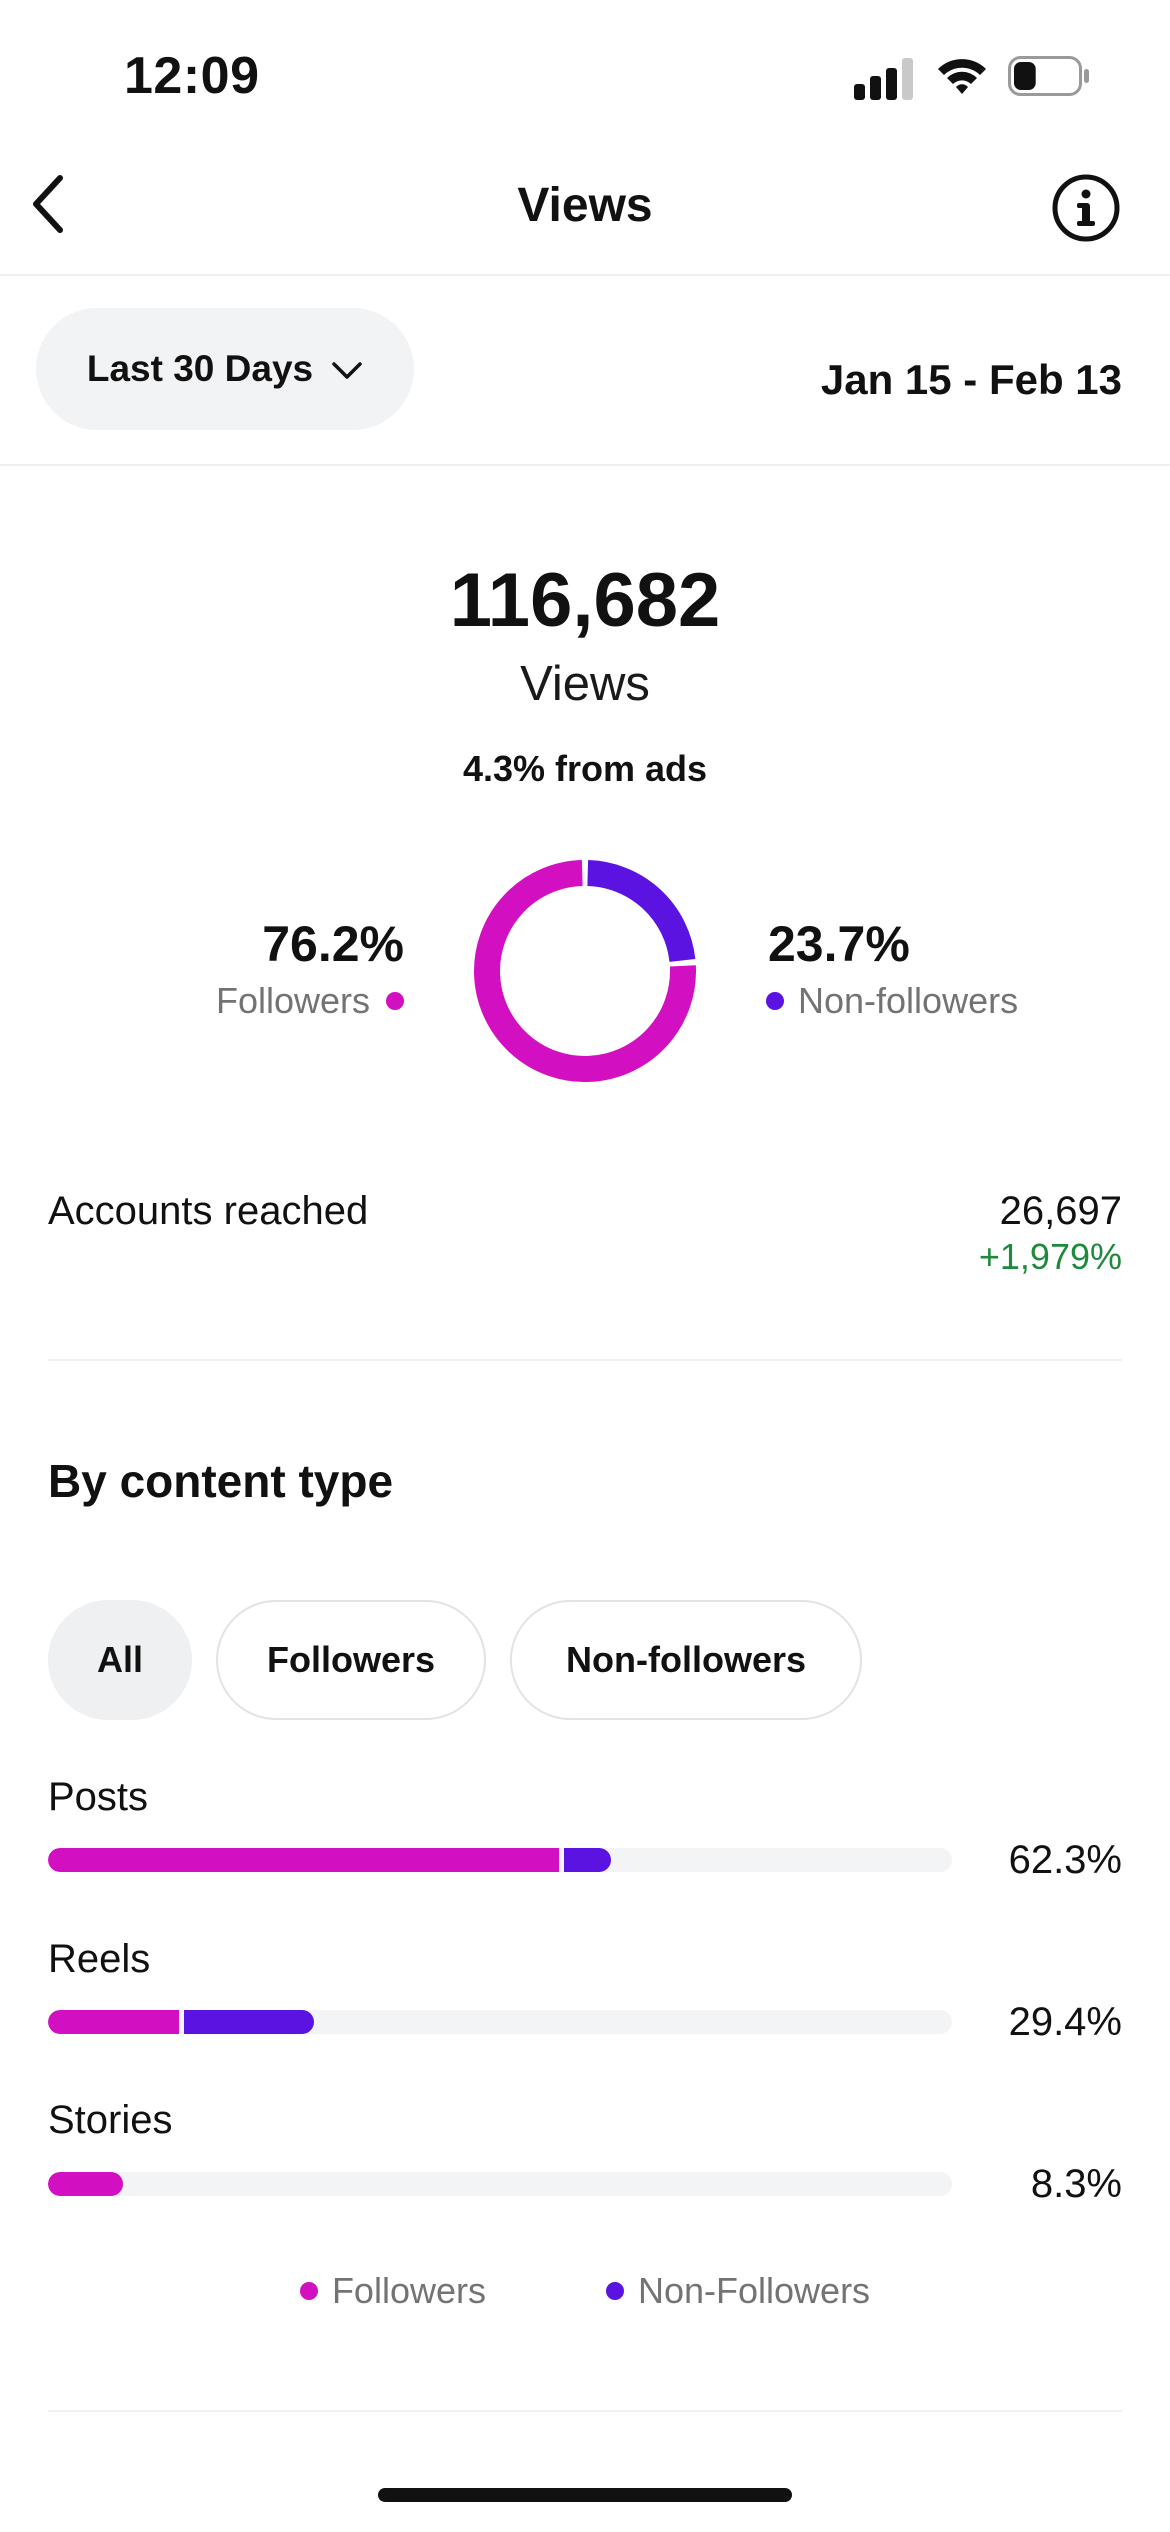  What do you see at coordinates (110, 2120) in the screenshot?
I see `content-row-label-stories: Stories` at bounding box center [110, 2120].